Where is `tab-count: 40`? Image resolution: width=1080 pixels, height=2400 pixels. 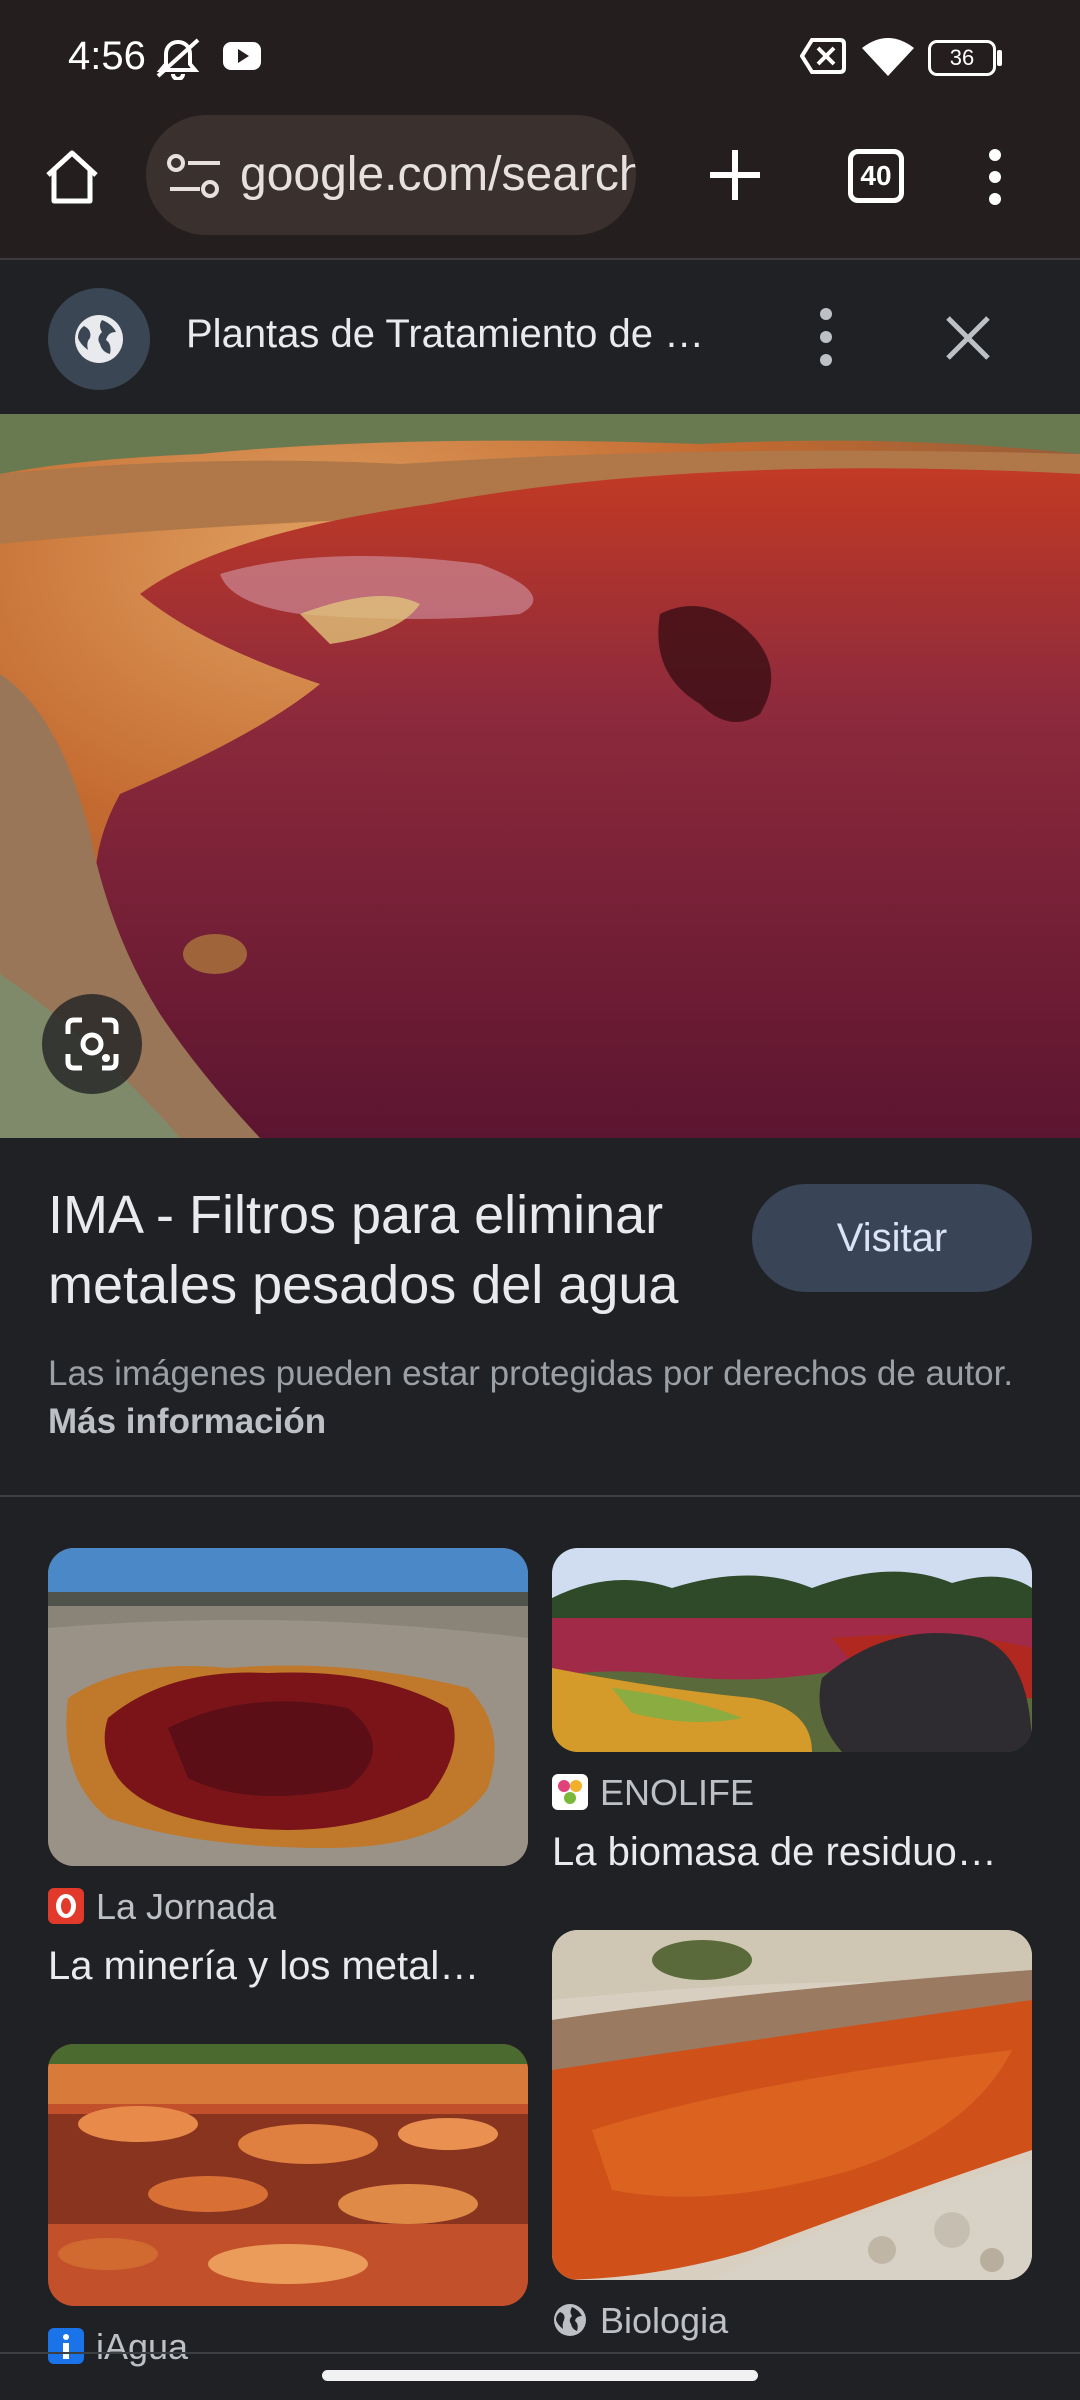 tab-count: 40 is located at coordinates (876, 175).